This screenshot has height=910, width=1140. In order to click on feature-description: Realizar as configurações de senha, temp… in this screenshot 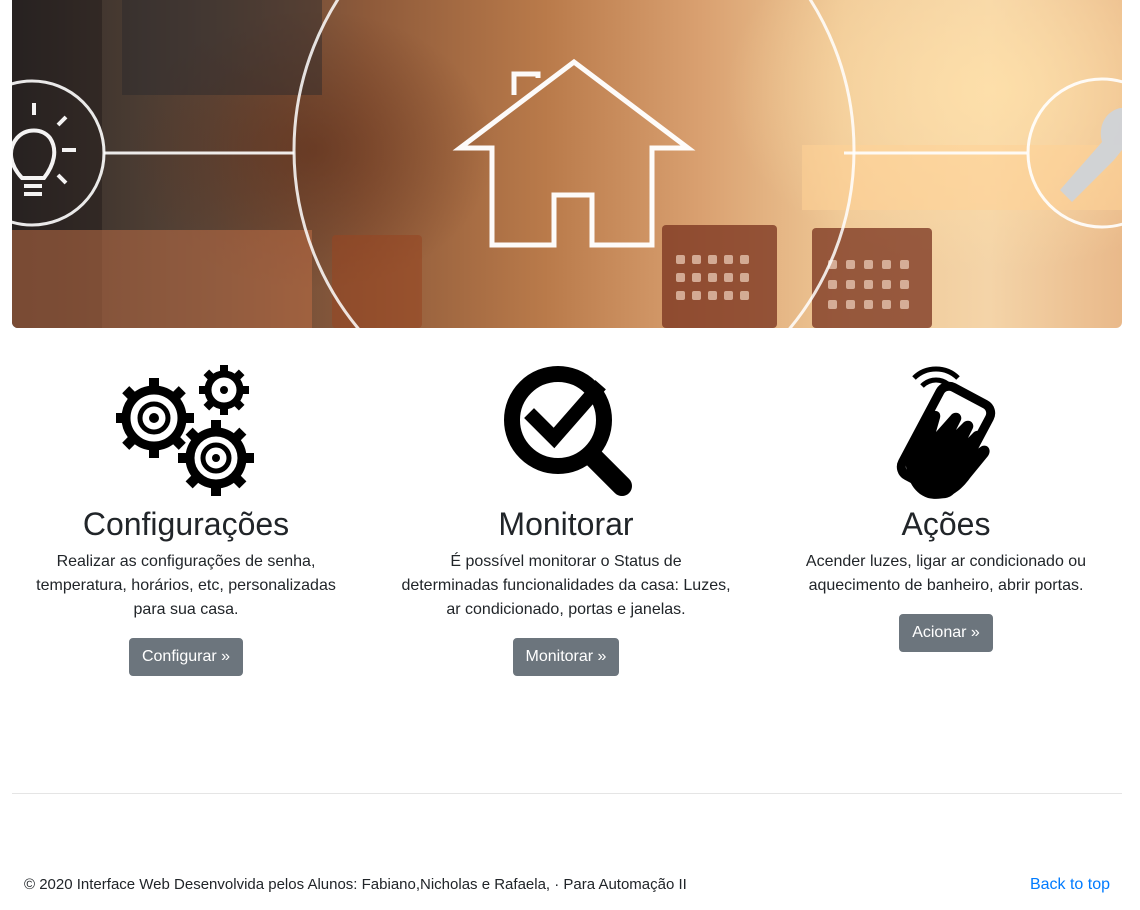, I will do `click(186, 585)`.